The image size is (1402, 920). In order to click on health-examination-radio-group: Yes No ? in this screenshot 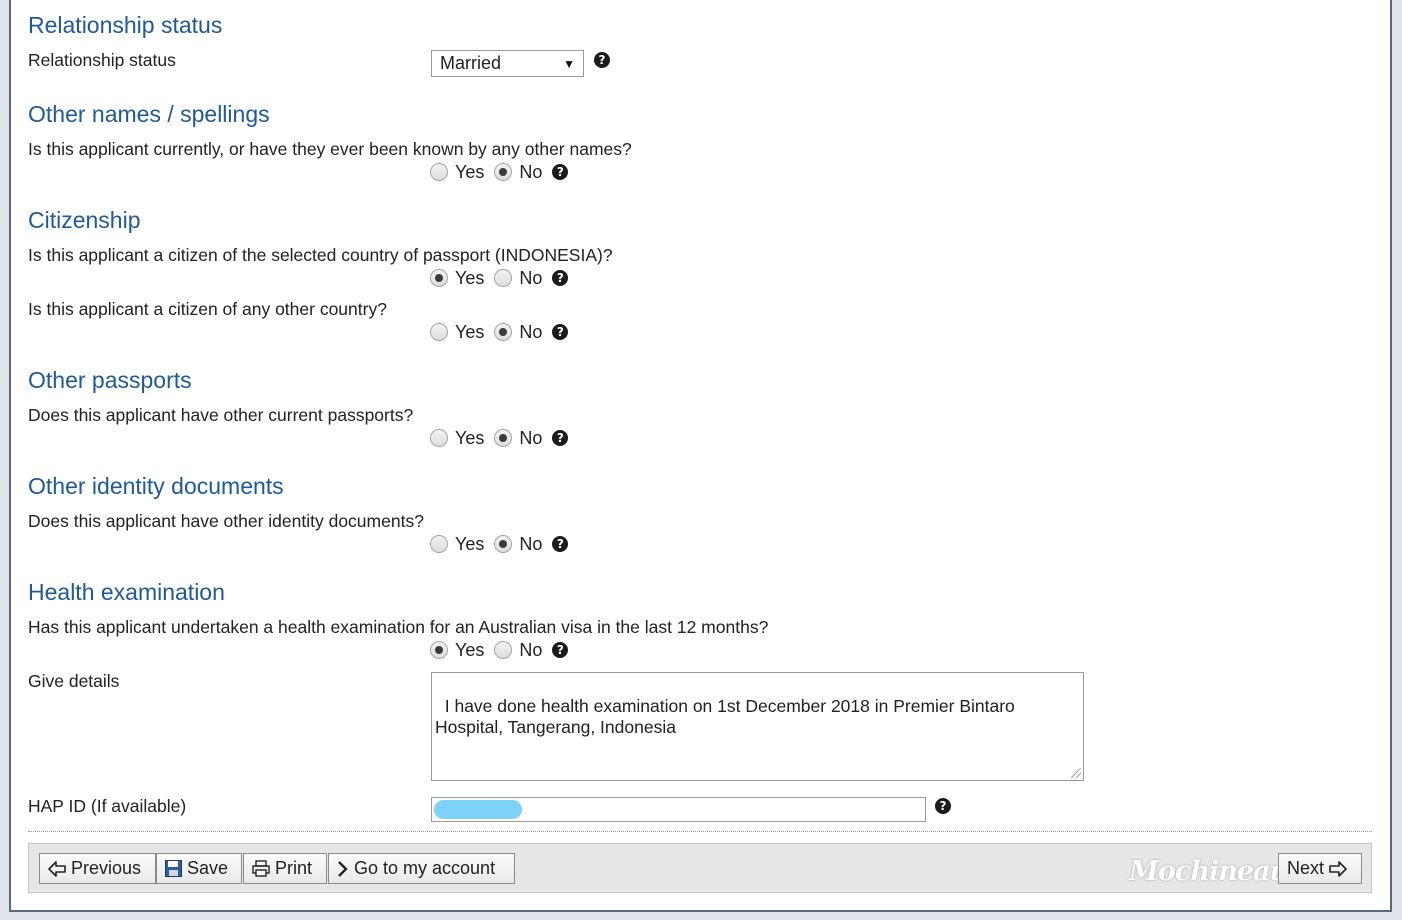, I will do `click(499, 650)`.